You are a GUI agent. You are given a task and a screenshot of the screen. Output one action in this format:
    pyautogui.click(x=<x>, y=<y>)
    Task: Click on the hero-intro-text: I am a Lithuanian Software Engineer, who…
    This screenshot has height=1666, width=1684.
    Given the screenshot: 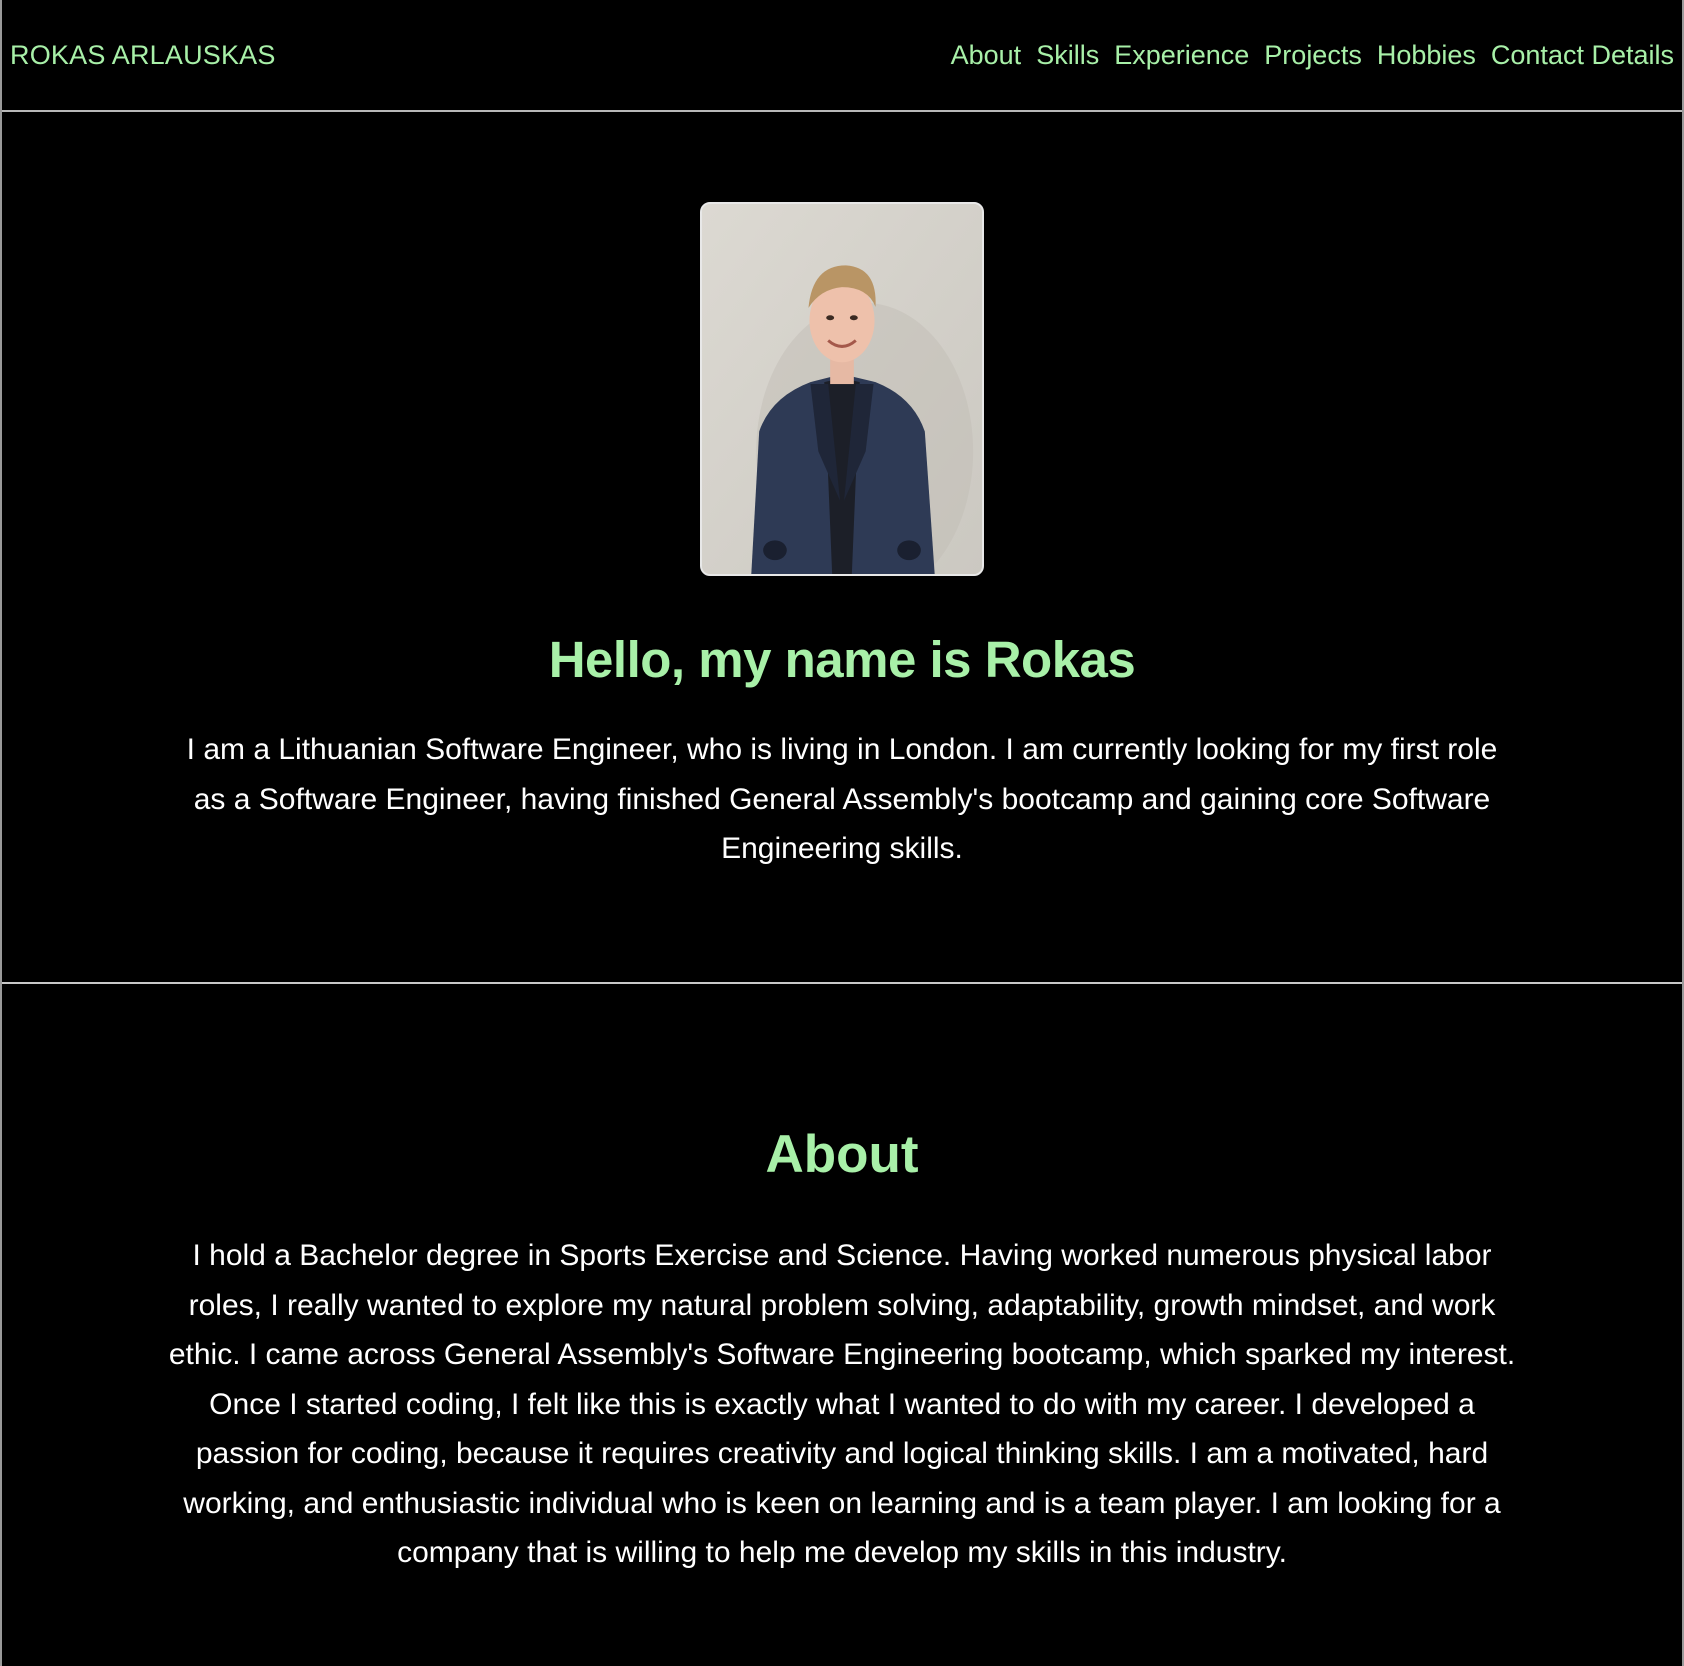 What is the action you would take?
    pyautogui.click(x=842, y=799)
    